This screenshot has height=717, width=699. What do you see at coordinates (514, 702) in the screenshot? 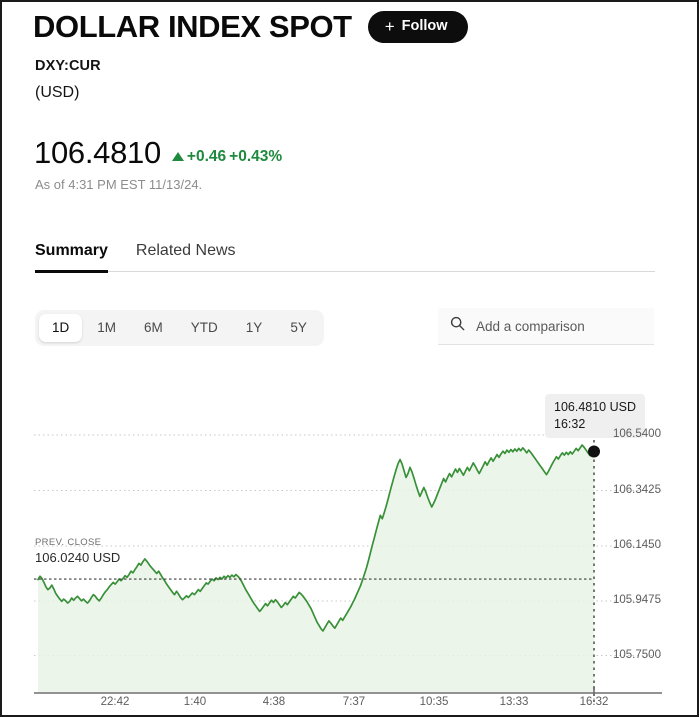
I see `x-axis-tick-label: 13:33` at bounding box center [514, 702].